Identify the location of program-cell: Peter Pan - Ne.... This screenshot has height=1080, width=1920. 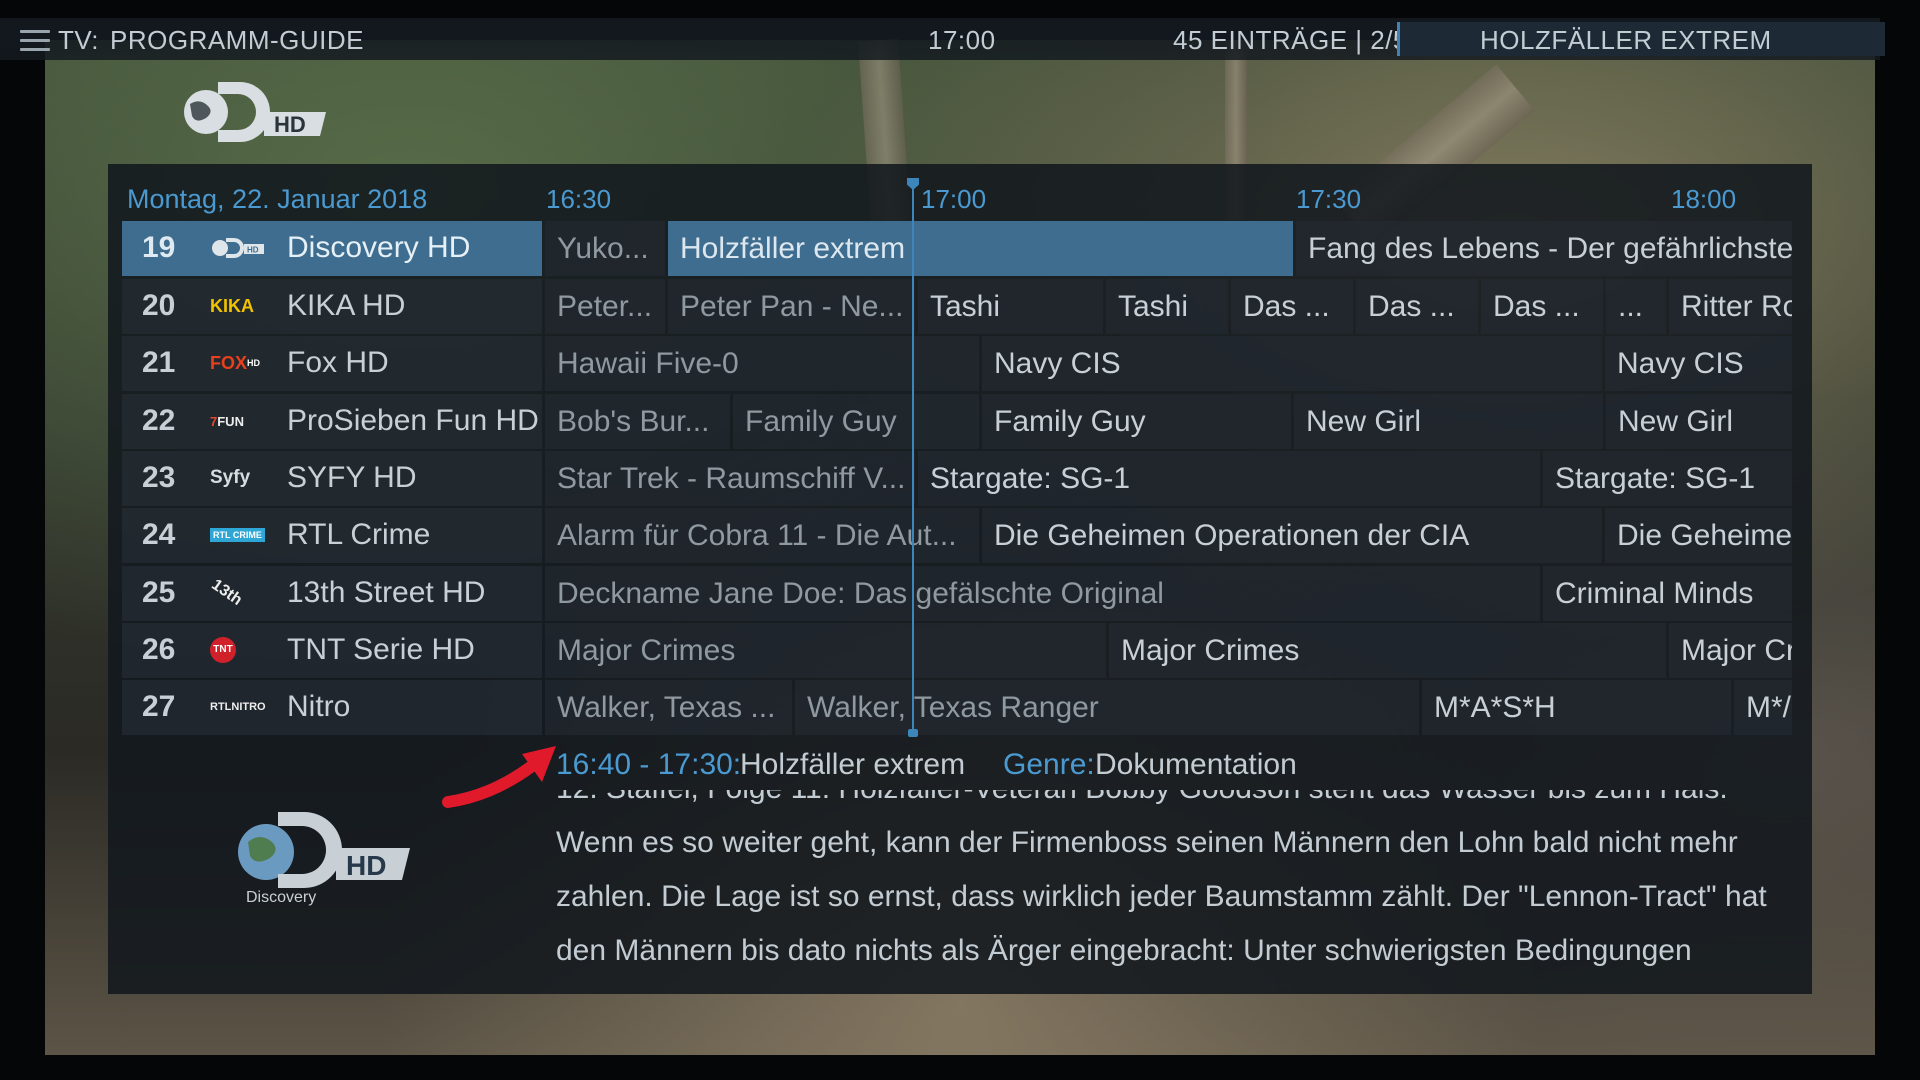
(791, 306).